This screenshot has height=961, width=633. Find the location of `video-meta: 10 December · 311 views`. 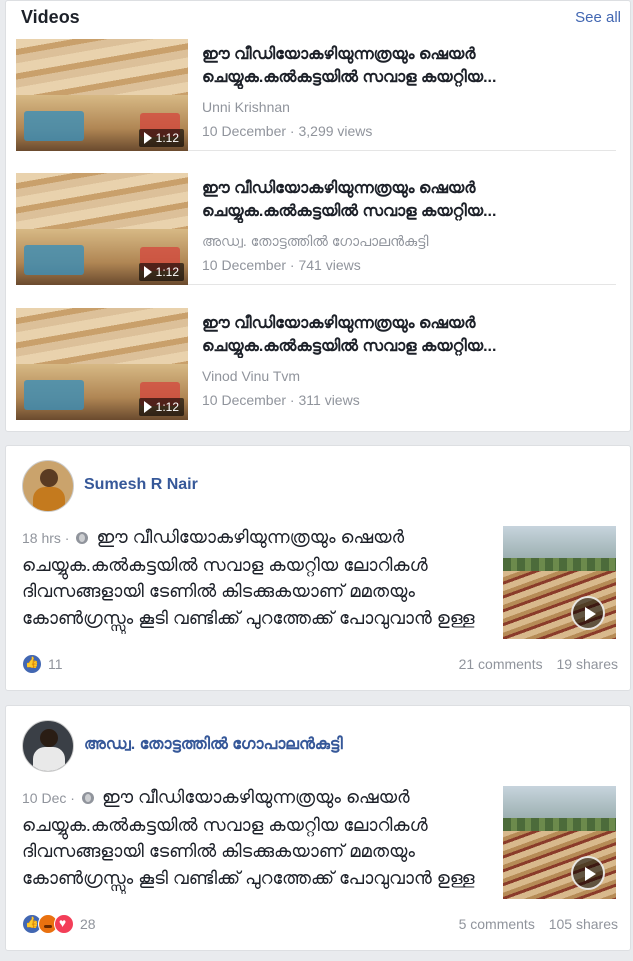

video-meta: 10 December · 311 views is located at coordinates (281, 400).